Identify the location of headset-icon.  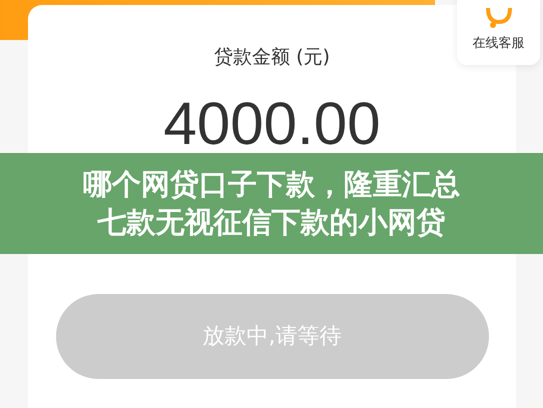
(499, 18).